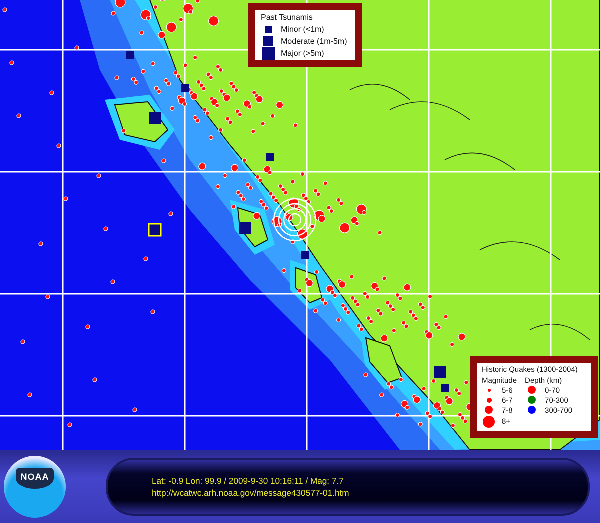 The image size is (600, 523). I want to click on legend-title: Past Tsunamis, so click(287, 17).